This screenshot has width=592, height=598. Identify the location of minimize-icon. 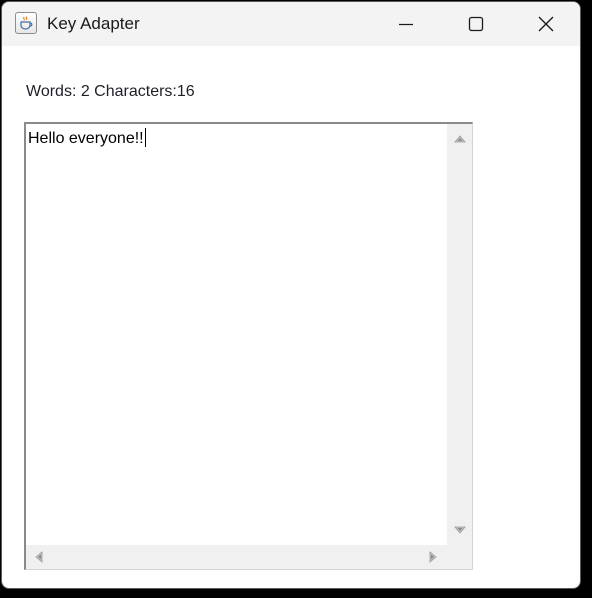
(406, 24).